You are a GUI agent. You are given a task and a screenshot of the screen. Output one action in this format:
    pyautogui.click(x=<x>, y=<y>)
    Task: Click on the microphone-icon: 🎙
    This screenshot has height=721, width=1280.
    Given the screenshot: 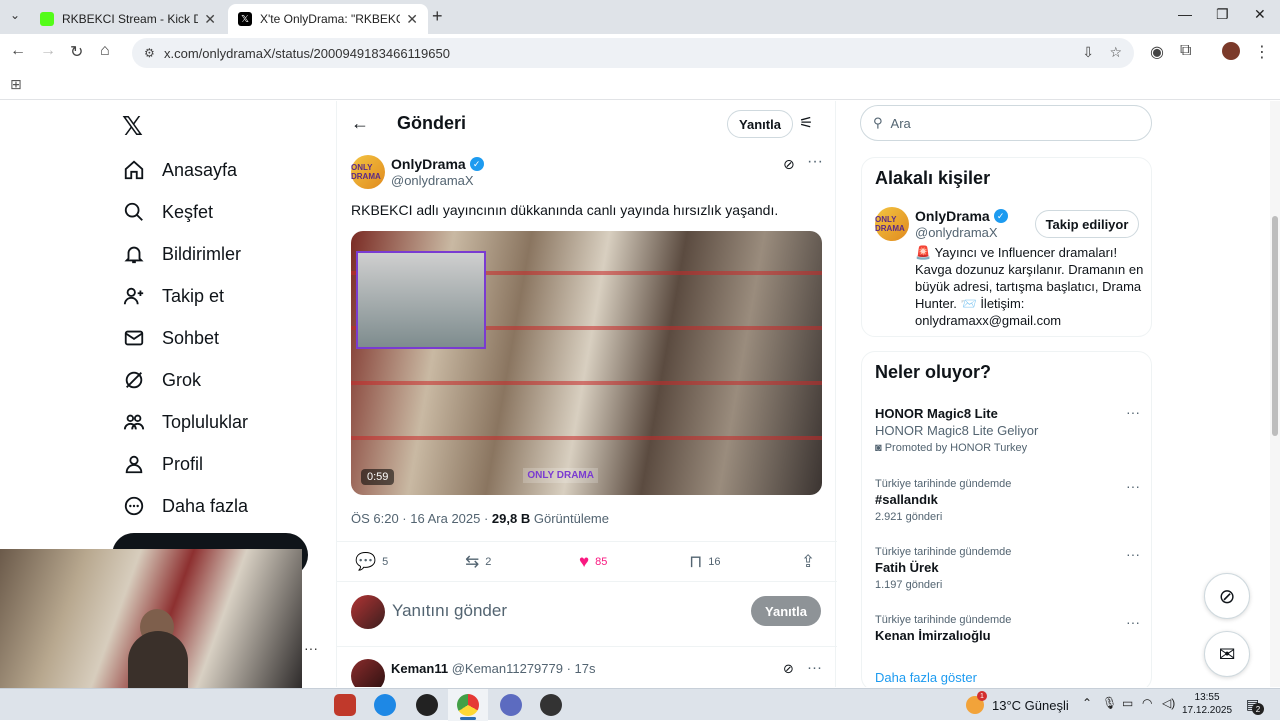 What is the action you would take?
    pyautogui.click(x=1109, y=703)
    